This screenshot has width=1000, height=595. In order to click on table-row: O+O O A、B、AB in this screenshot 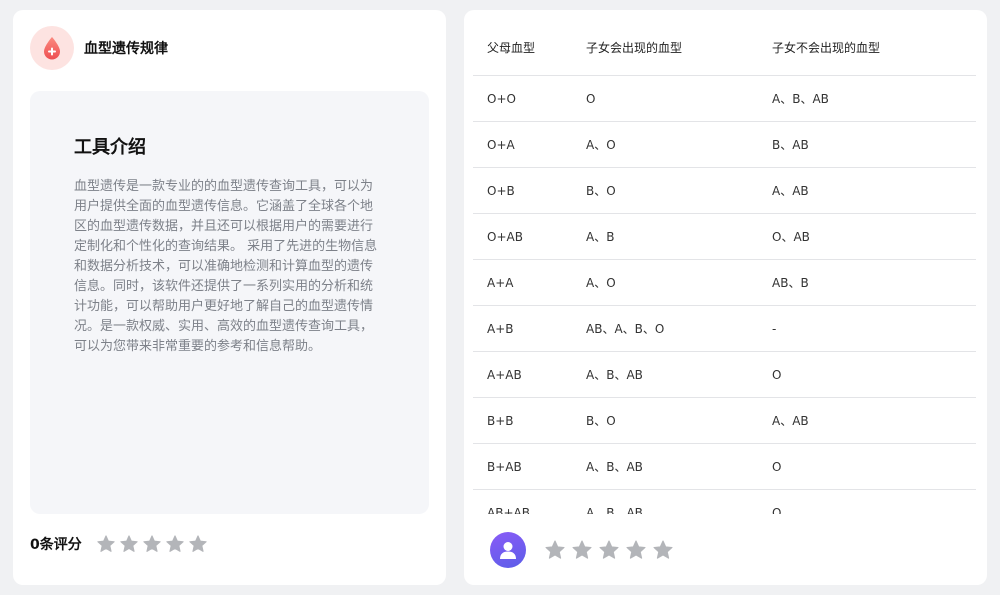, I will do `click(724, 99)`.